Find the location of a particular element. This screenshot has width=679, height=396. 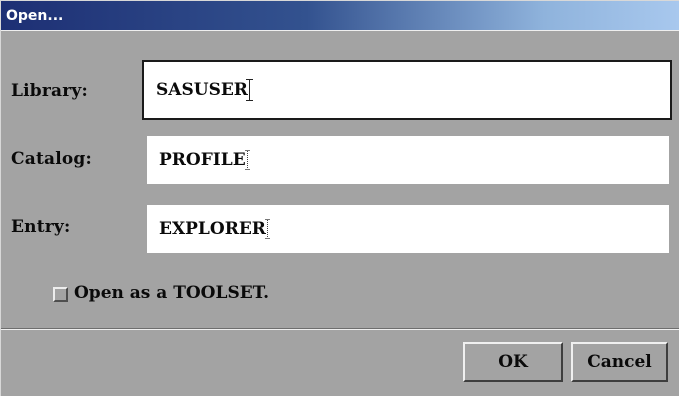

entry-label: Entry: is located at coordinates (41, 227).